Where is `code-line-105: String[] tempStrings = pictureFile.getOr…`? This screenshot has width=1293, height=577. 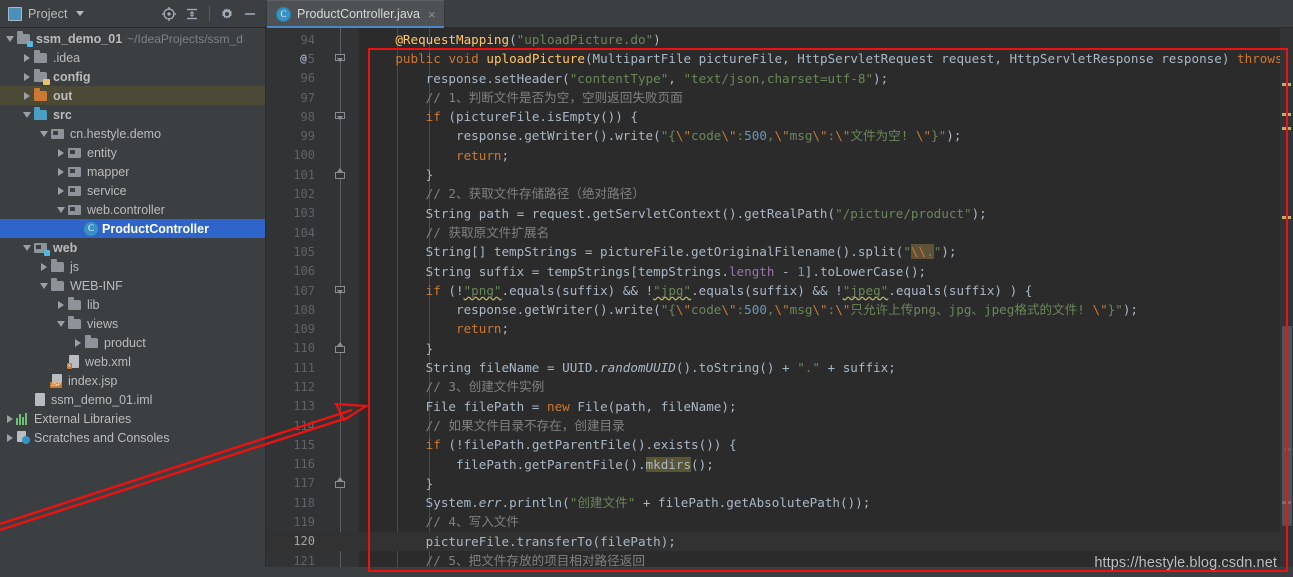
code-line-105: String[] tempStrings = pictureFile.getOr… is located at coordinates (819, 251).